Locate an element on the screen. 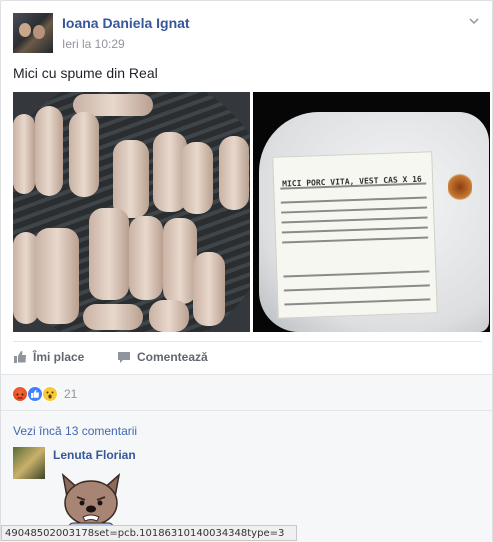  comment-button: Comentează is located at coordinates (162, 357).